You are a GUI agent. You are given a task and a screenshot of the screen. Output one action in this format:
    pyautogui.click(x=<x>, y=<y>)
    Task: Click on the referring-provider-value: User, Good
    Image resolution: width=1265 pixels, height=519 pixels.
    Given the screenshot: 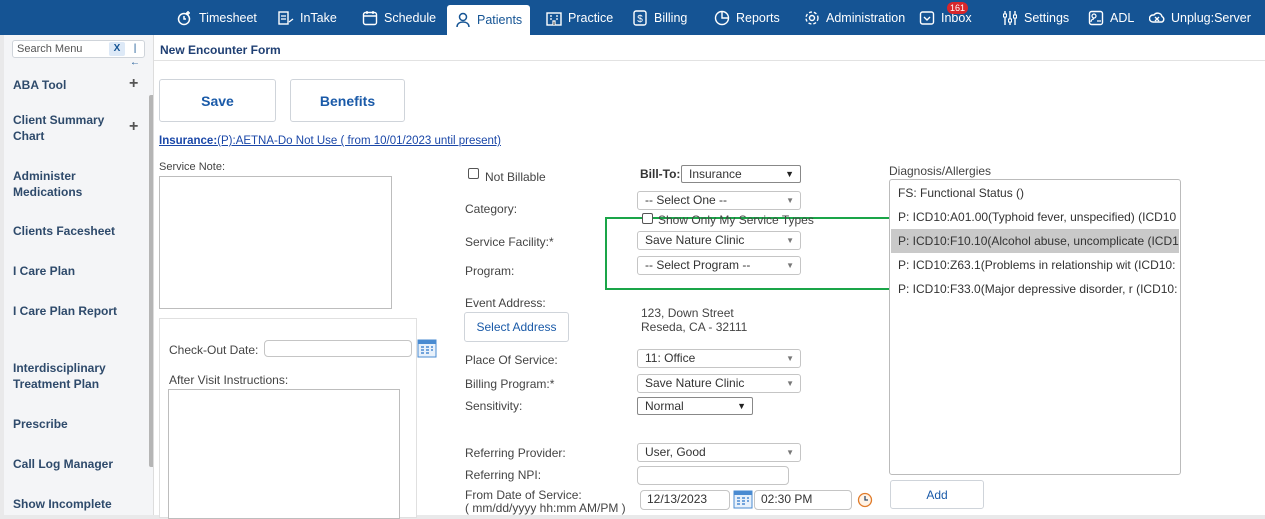 What is the action you would take?
    pyautogui.click(x=675, y=452)
    